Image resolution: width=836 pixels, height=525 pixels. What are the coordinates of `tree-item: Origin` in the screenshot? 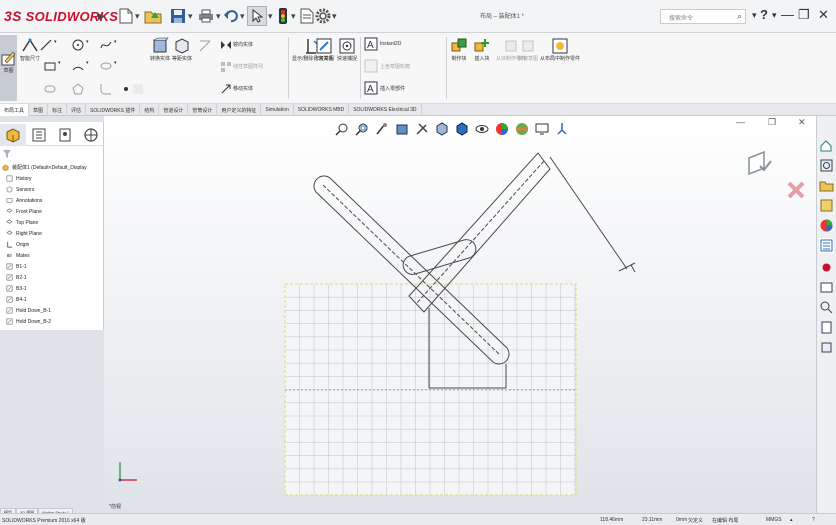 It's located at (44, 244).